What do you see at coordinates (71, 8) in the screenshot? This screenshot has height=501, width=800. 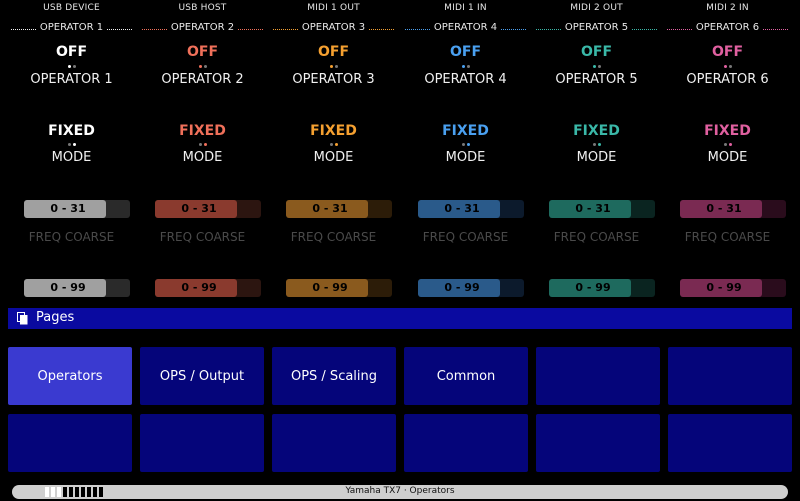 I see `port-label: USB DEVICE` at bounding box center [71, 8].